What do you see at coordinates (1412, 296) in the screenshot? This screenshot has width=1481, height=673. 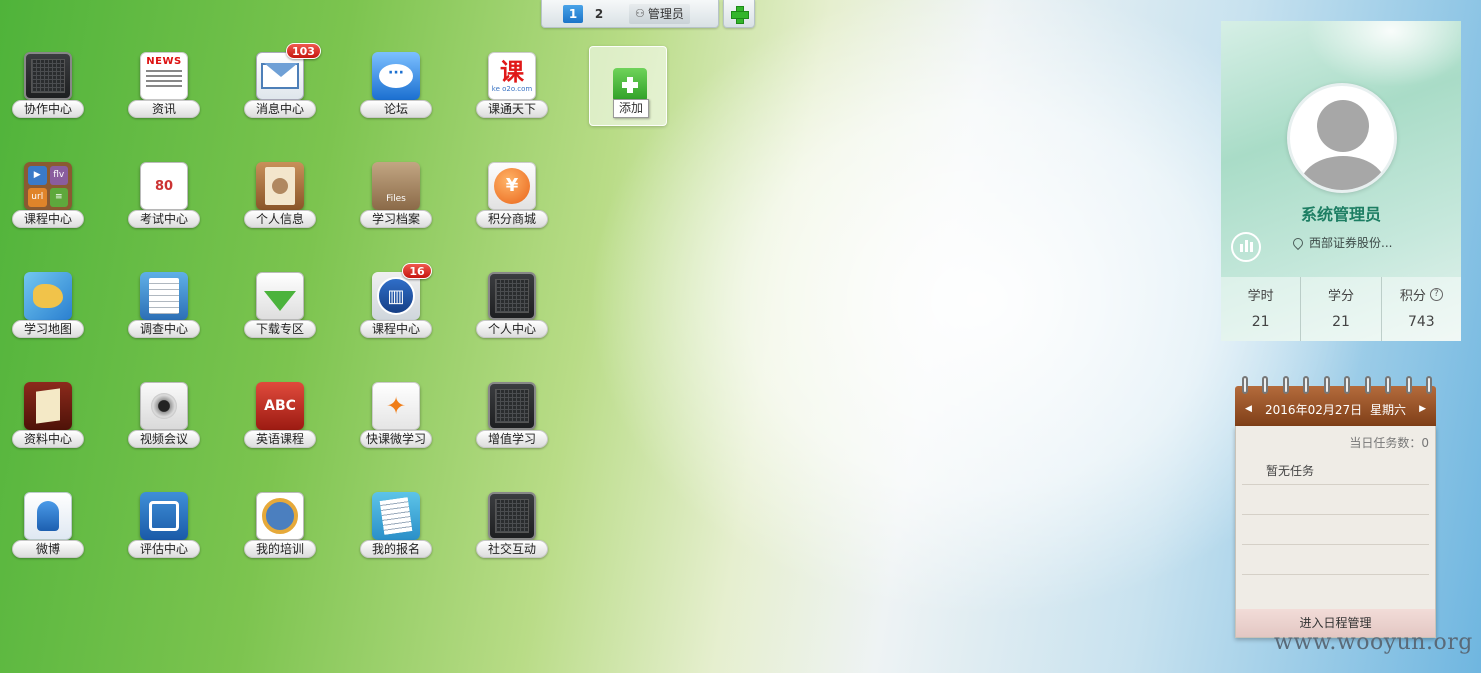 I see `stat-label: 积分` at bounding box center [1412, 296].